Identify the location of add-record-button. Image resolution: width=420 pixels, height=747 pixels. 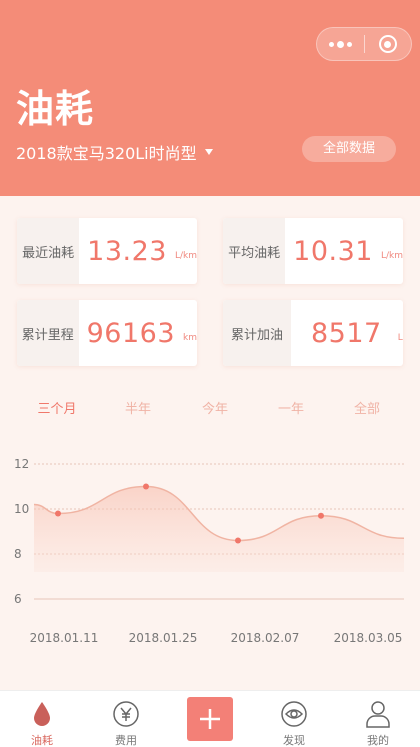
(210, 719).